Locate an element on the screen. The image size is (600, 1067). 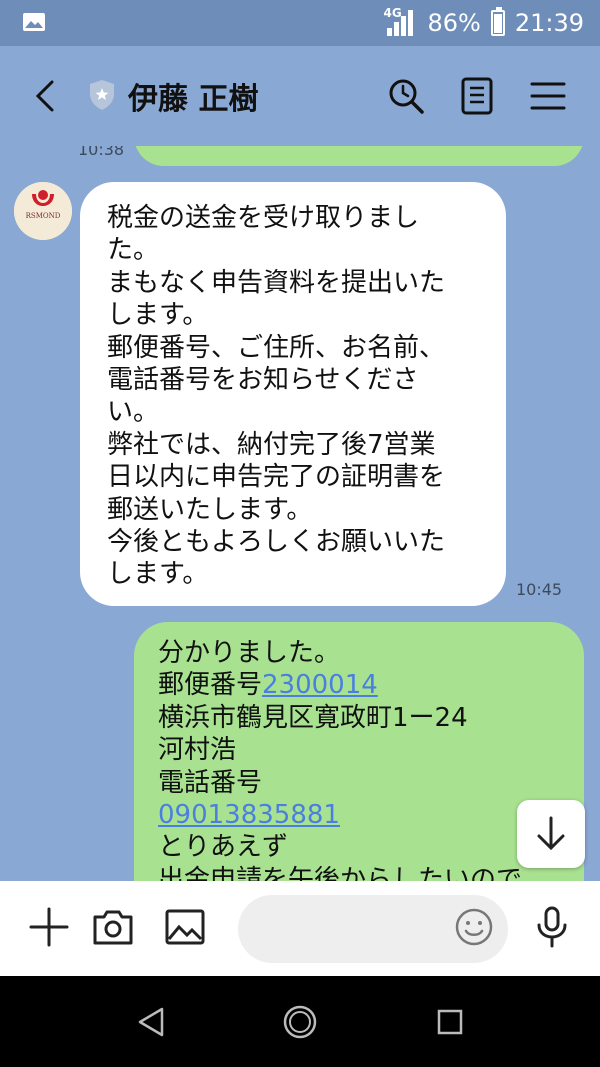
image-icon is located at coordinates (185, 927).